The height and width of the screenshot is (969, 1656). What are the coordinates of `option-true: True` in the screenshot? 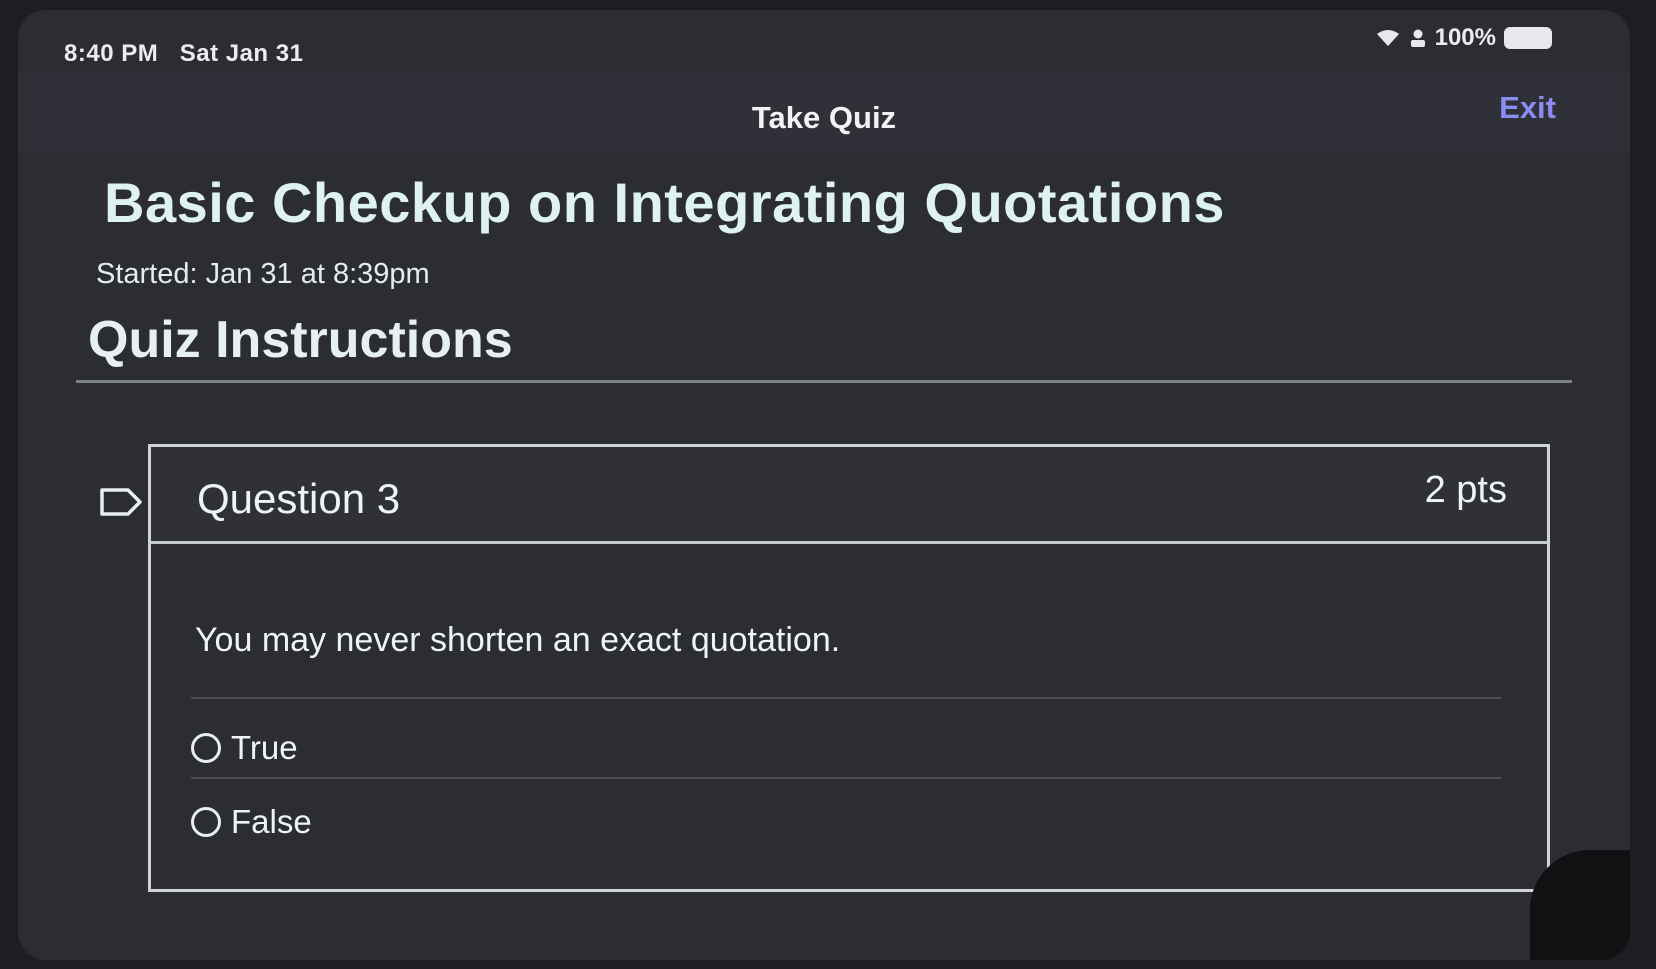 It's located at (244, 748).